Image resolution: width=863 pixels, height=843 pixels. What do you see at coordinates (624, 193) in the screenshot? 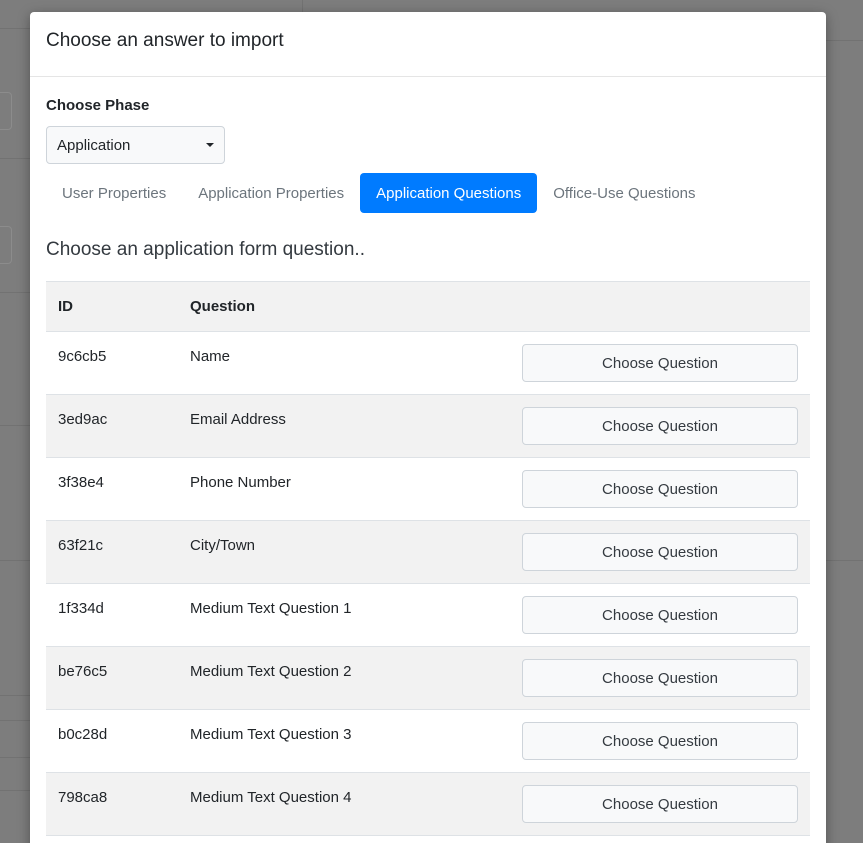
I see `tab-office-use-questions: Office-Use Questions` at bounding box center [624, 193].